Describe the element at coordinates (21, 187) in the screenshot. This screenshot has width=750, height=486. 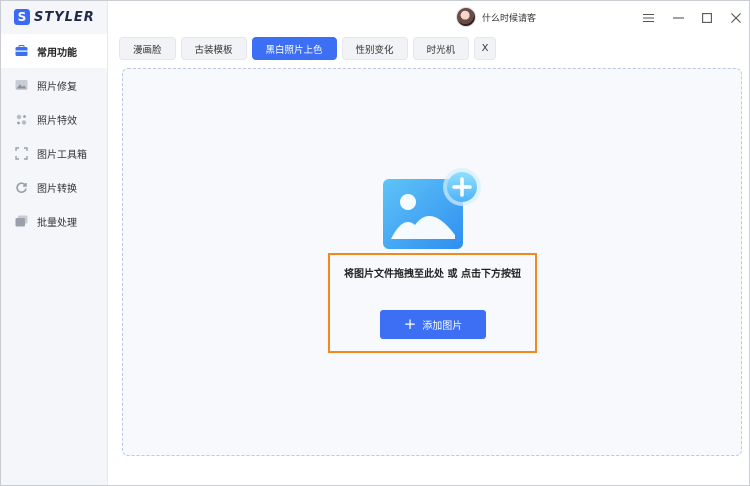
I see `convert-icon` at that location.